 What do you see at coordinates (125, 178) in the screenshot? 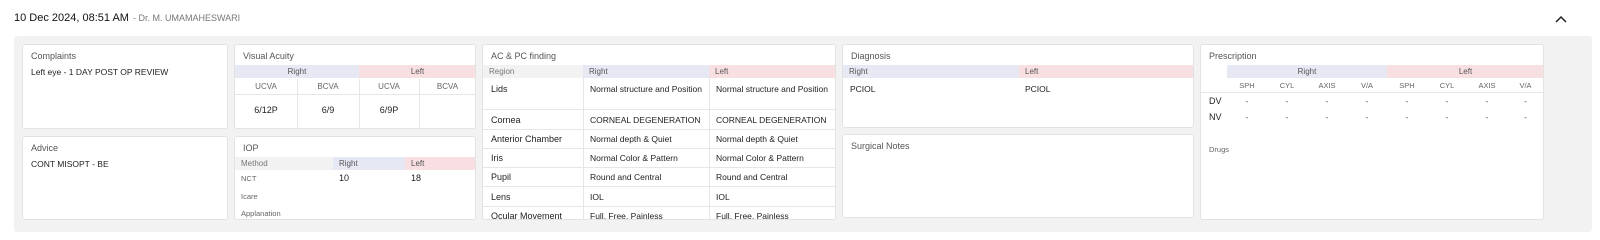
I see `advice-card: Advice CONT MISOPT - BE` at bounding box center [125, 178].